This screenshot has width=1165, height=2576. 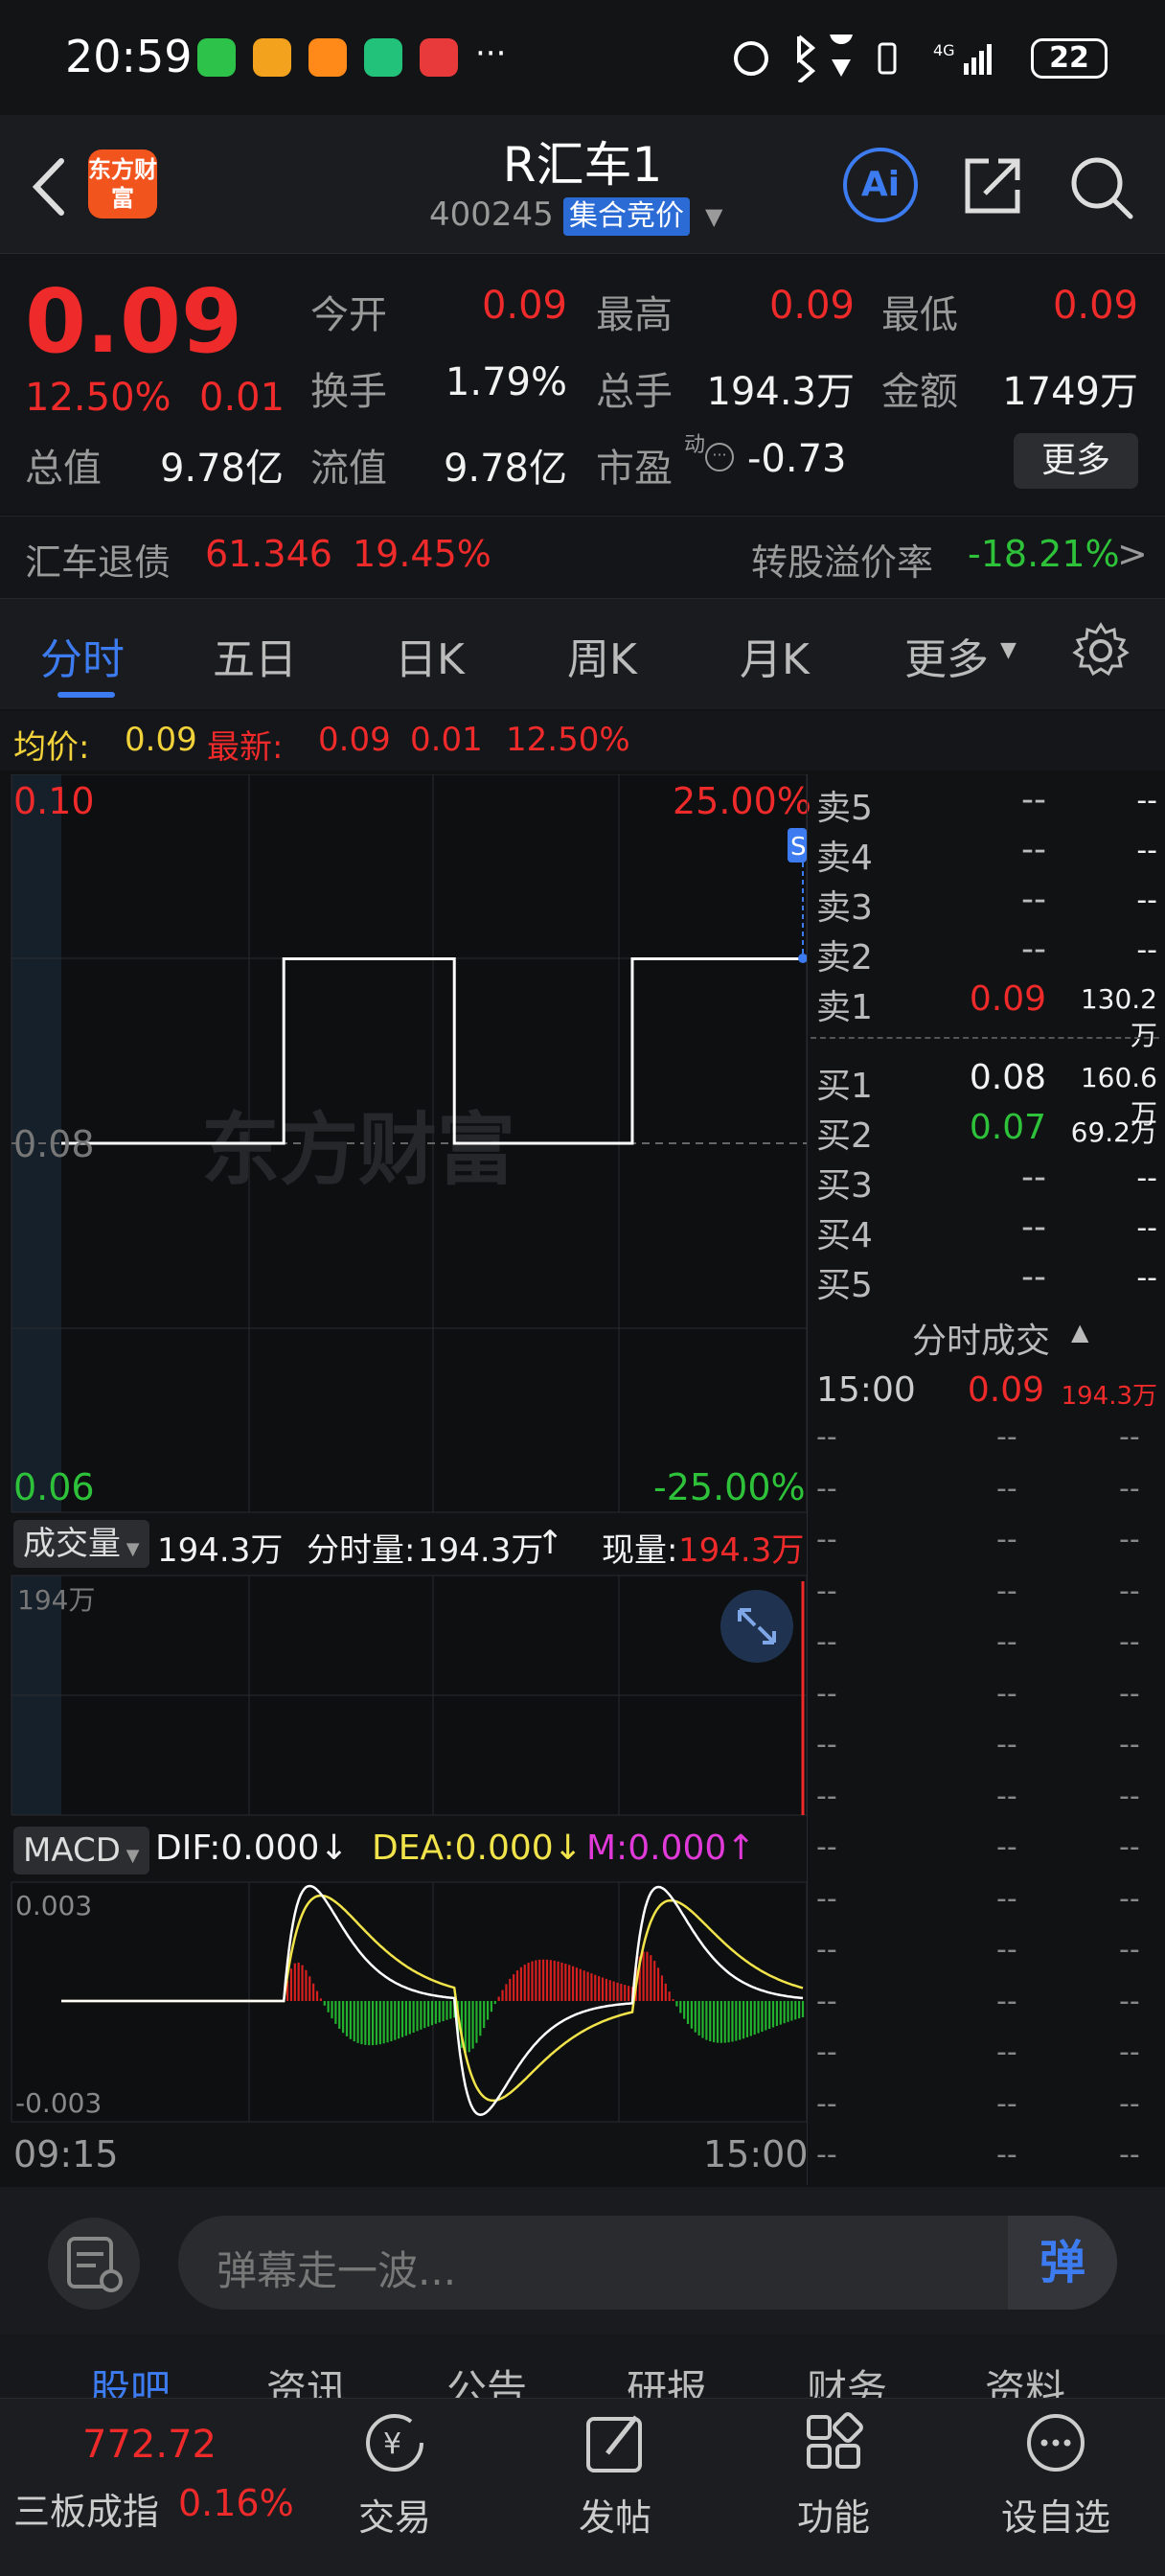 What do you see at coordinates (236, 2503) in the screenshot?
I see `index-pct: 0.16%` at bounding box center [236, 2503].